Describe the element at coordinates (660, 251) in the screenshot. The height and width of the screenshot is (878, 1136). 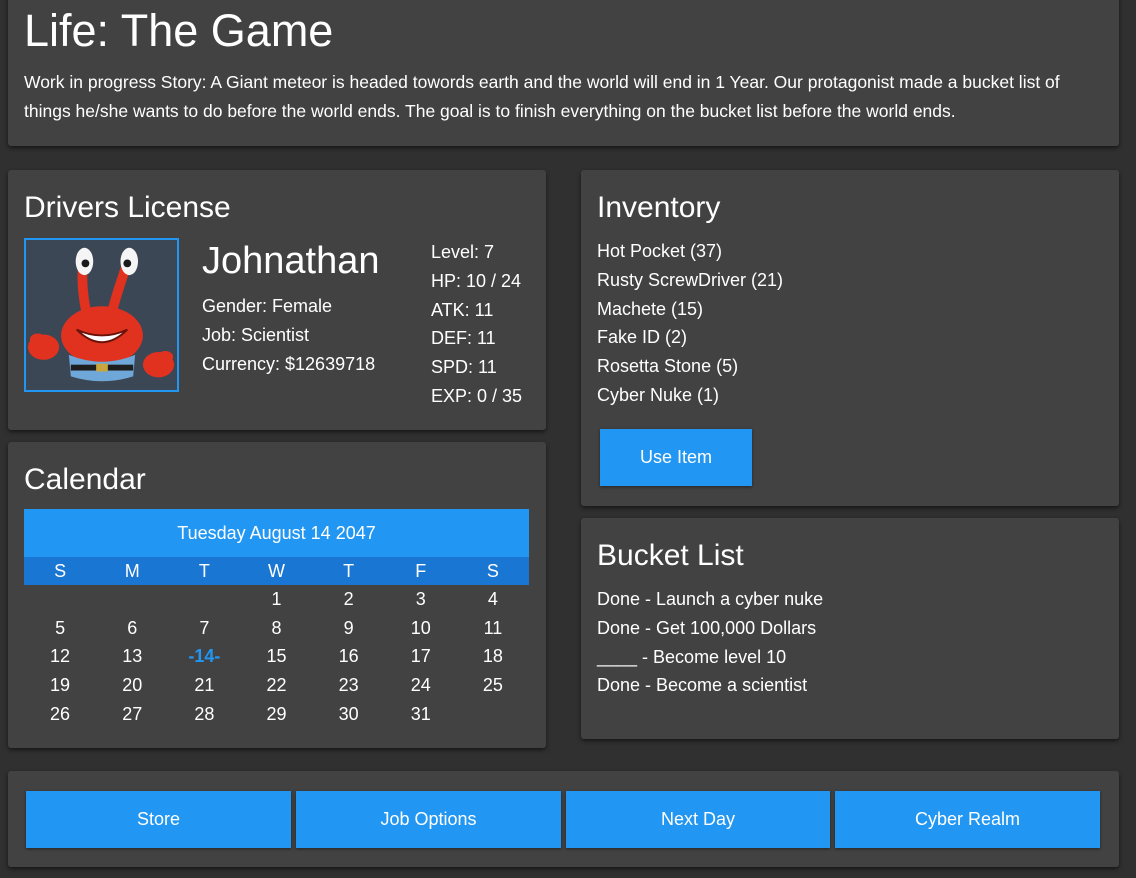
I see `inventory-item: Hot Pocket (37)` at that location.